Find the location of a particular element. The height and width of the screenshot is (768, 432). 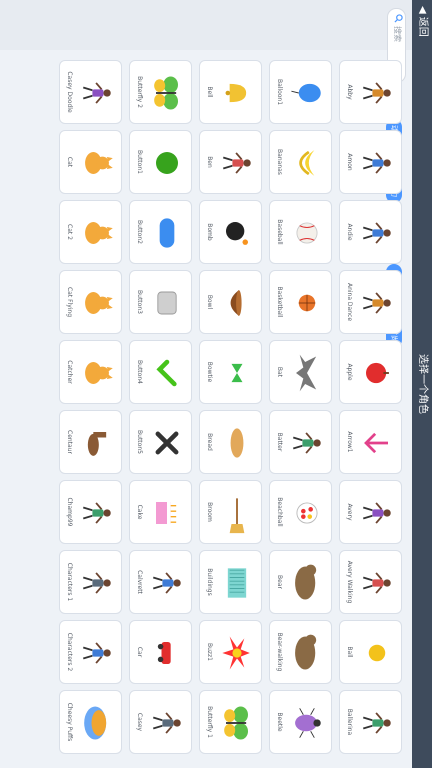

sprite-name: Car is located at coordinates (139, 652).